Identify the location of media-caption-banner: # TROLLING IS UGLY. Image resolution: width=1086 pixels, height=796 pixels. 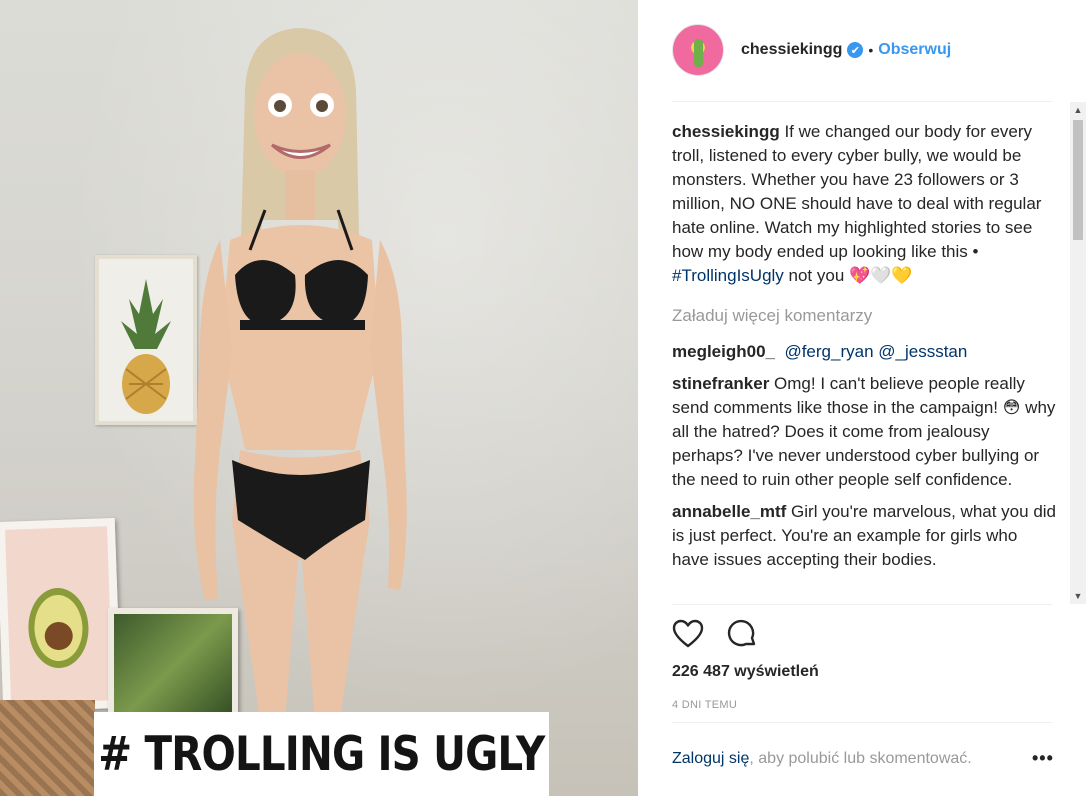
(321, 754).